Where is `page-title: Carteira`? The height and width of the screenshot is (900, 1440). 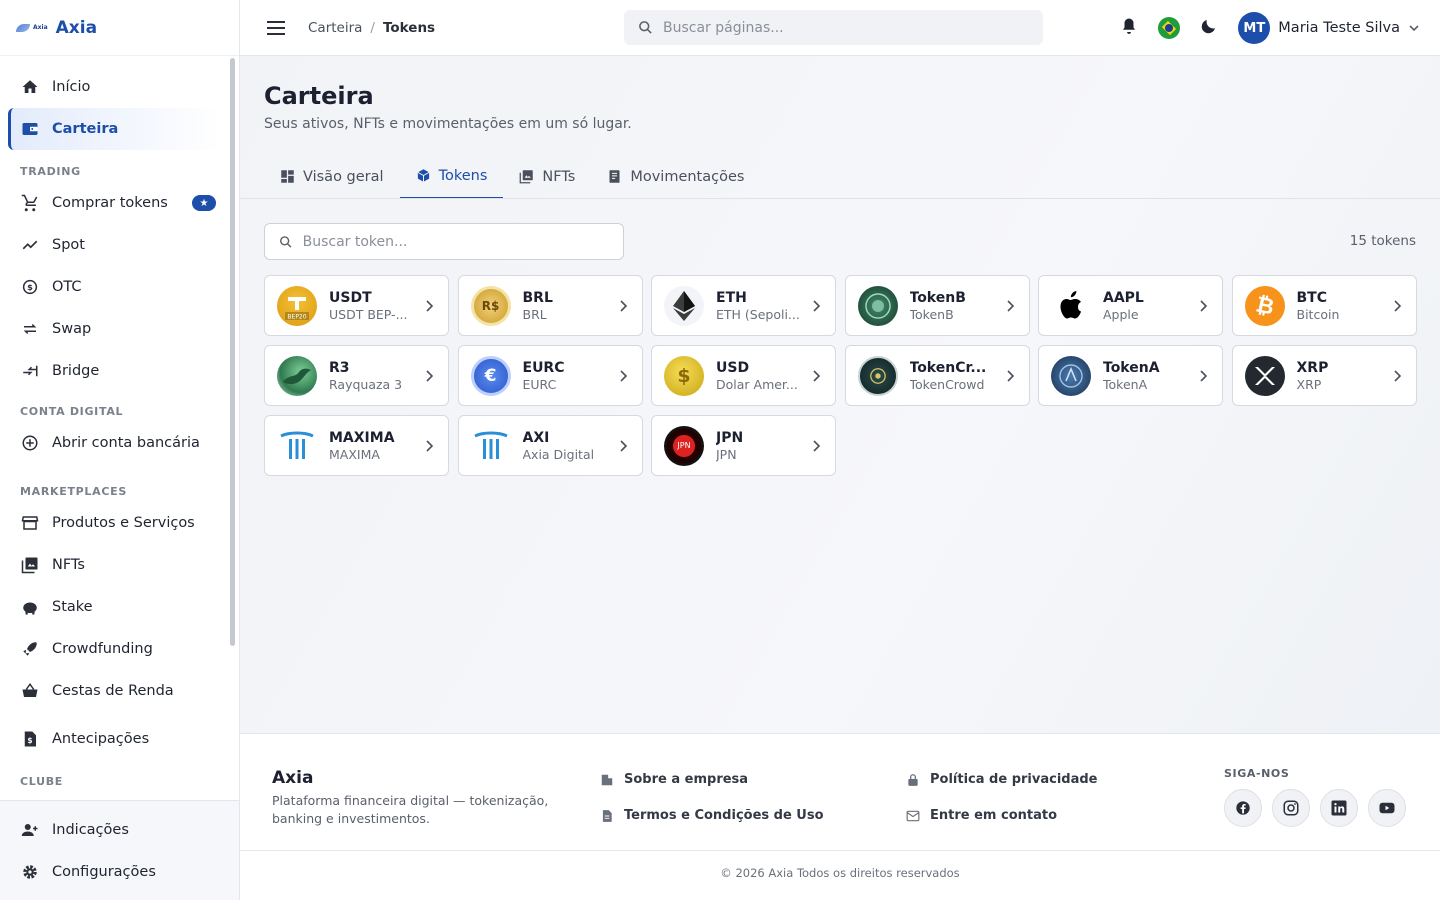 page-title: Carteira is located at coordinates (319, 96).